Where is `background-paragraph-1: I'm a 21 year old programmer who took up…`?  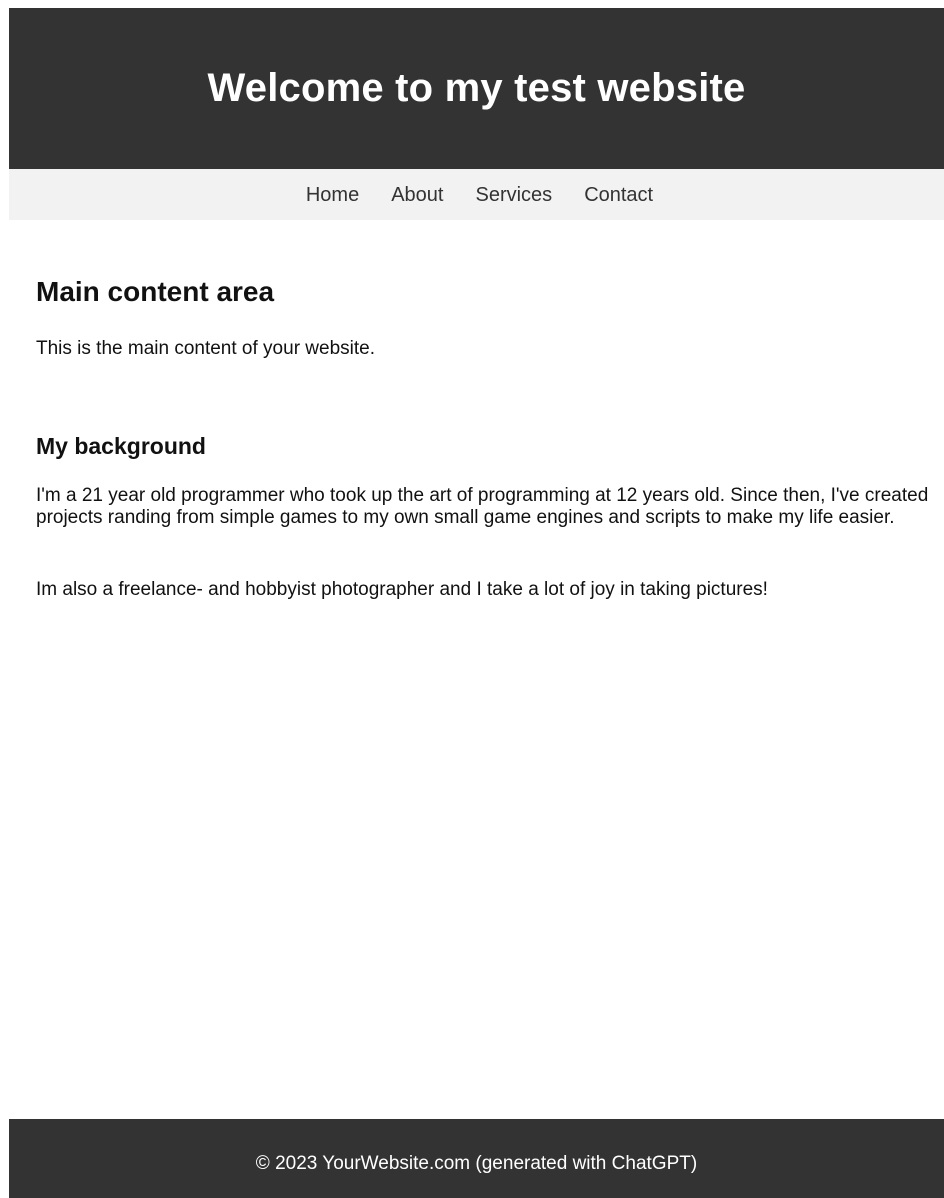
background-paragraph-1: I'm a 21 year old programmer who took up… is located at coordinates (482, 506).